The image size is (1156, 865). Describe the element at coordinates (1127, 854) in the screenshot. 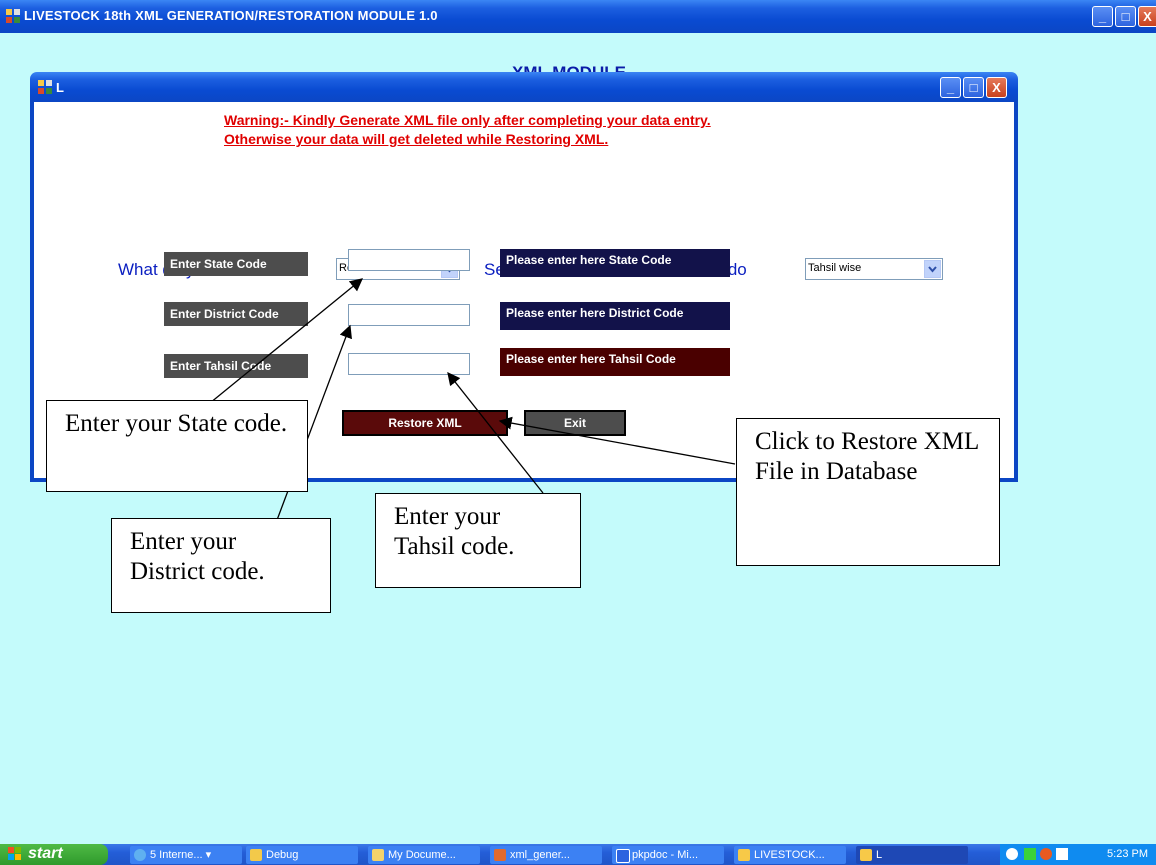

I see `clock: 5:23 PM` at that location.